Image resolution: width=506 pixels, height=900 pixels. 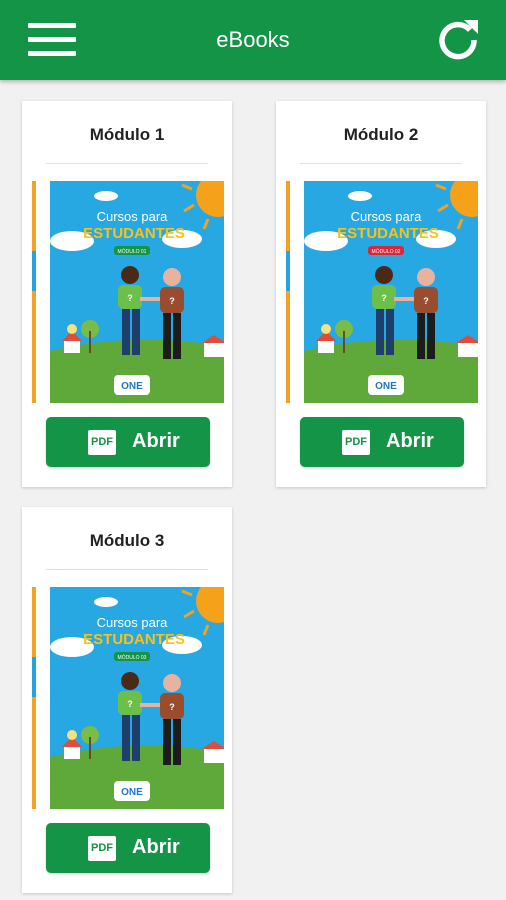 I want to click on cover-badge: MÓDULO 01, so click(x=132, y=251).